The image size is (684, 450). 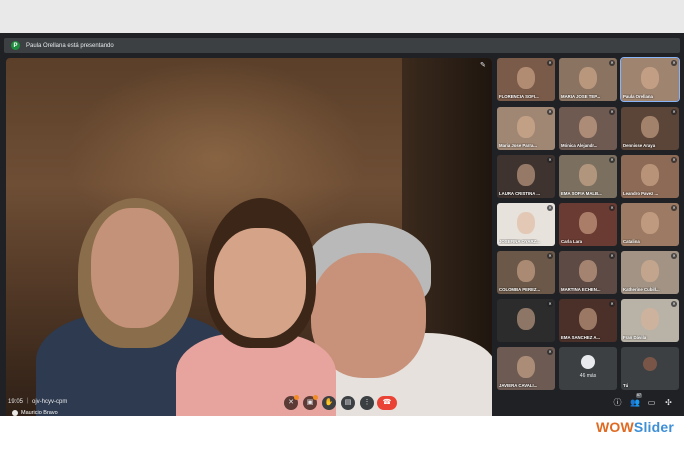 I want to click on camera-toggle-button: ▣, so click(x=310, y=402).